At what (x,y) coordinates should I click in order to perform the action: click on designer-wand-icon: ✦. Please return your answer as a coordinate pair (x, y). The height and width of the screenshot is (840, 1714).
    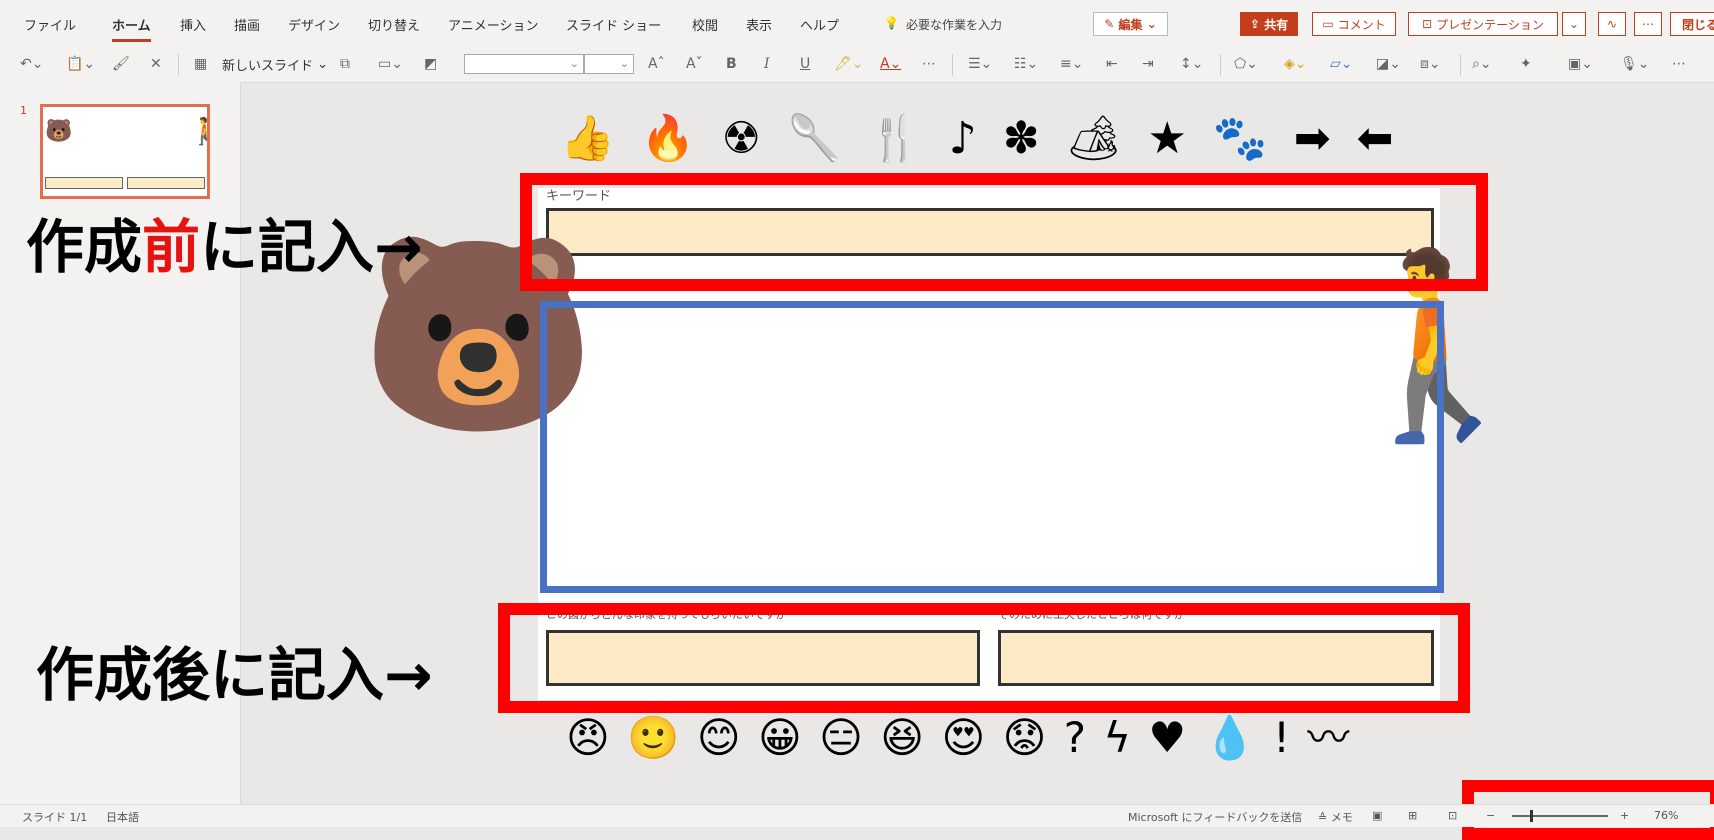
    Looking at the image, I should click on (1526, 64).